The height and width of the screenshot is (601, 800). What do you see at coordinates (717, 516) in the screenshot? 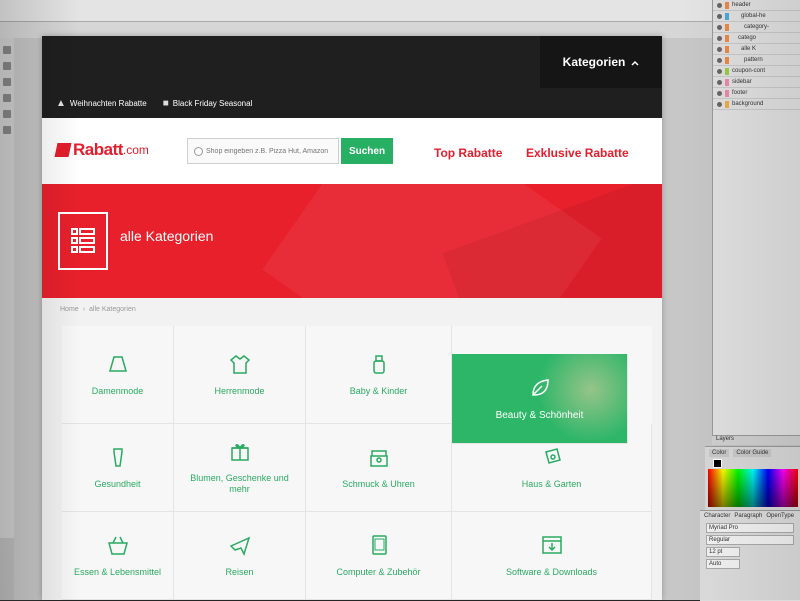
I see `tab-character: Character` at bounding box center [717, 516].